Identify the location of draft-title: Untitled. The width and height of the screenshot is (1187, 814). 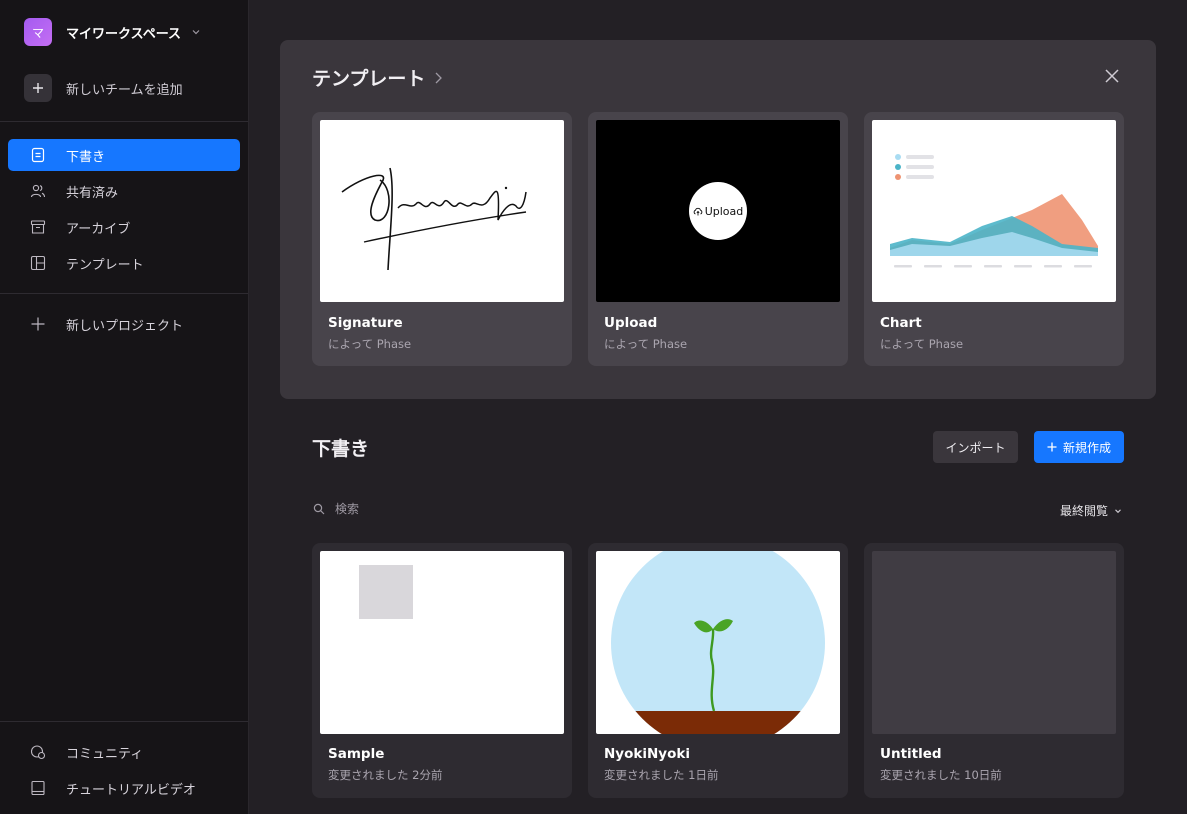
(911, 754).